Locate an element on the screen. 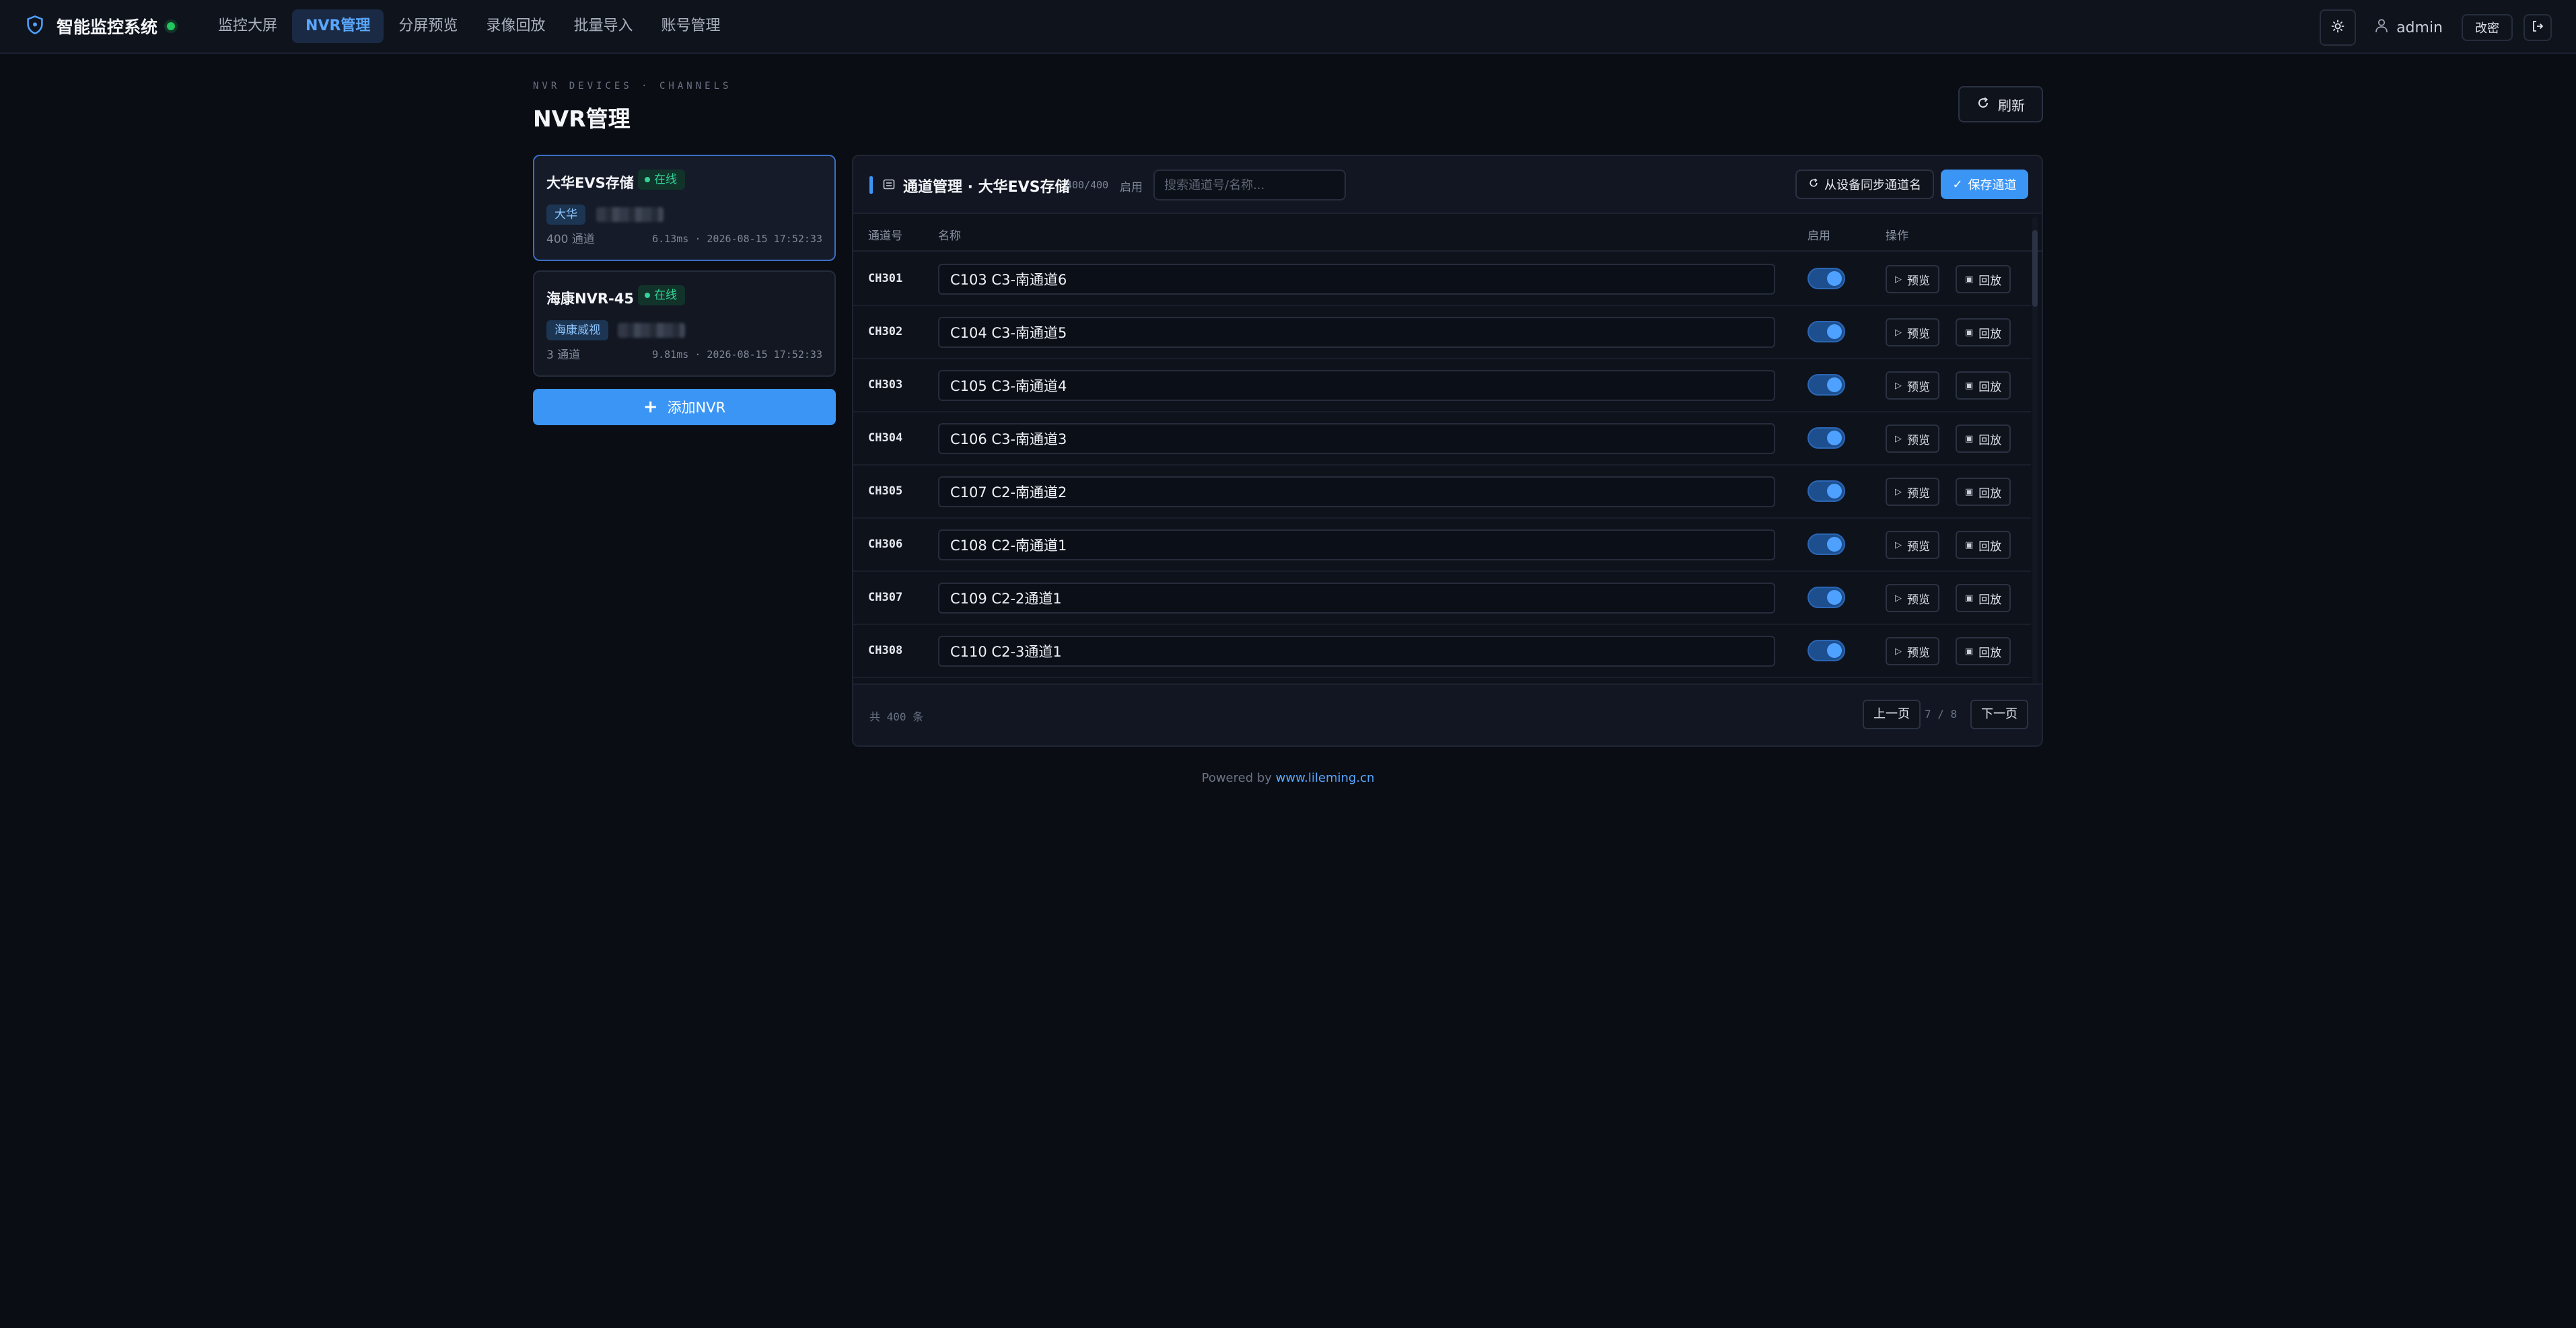  refresh-icon is located at coordinates (1987, 105).